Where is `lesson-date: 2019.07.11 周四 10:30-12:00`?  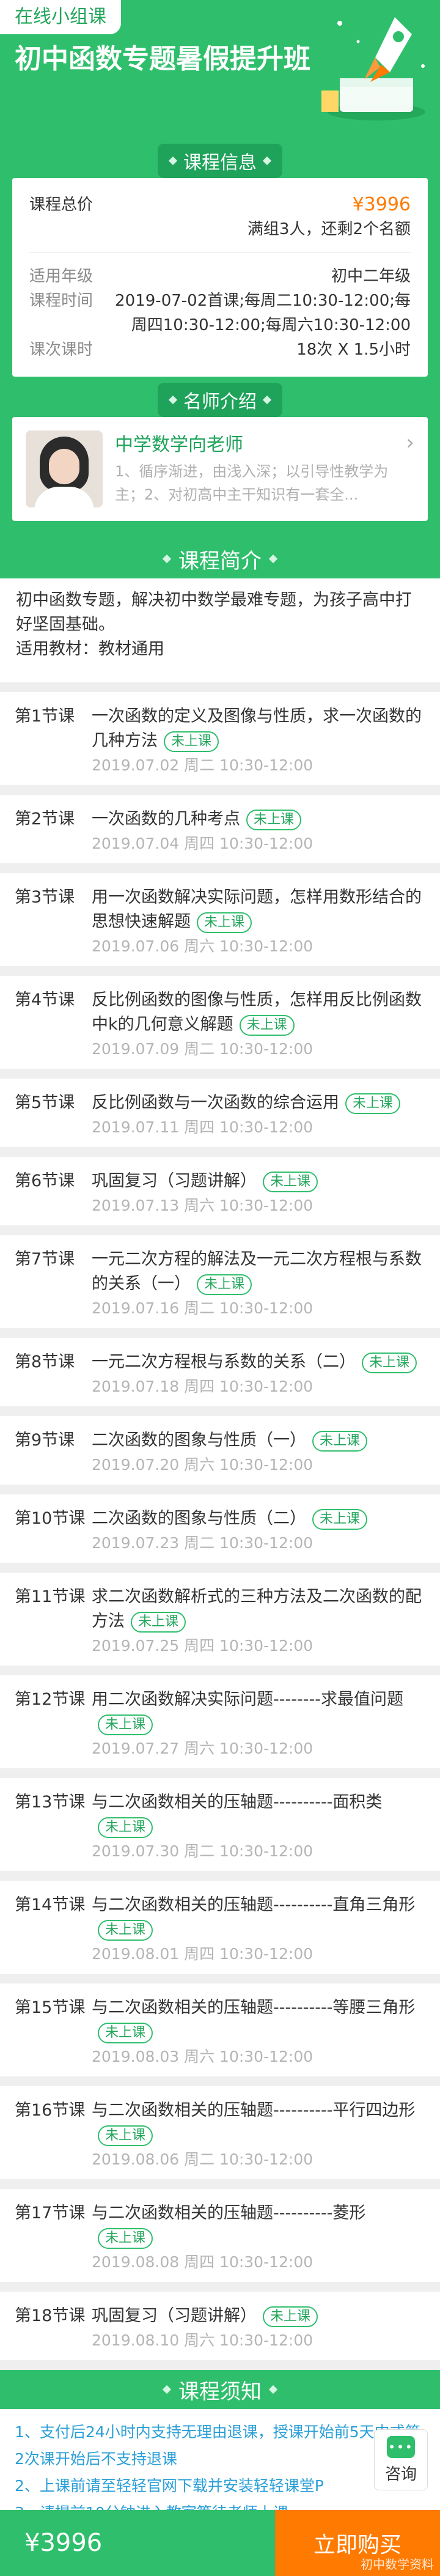
lesson-date: 2019.07.11 周四 10:30-12:00 is located at coordinates (203, 1127).